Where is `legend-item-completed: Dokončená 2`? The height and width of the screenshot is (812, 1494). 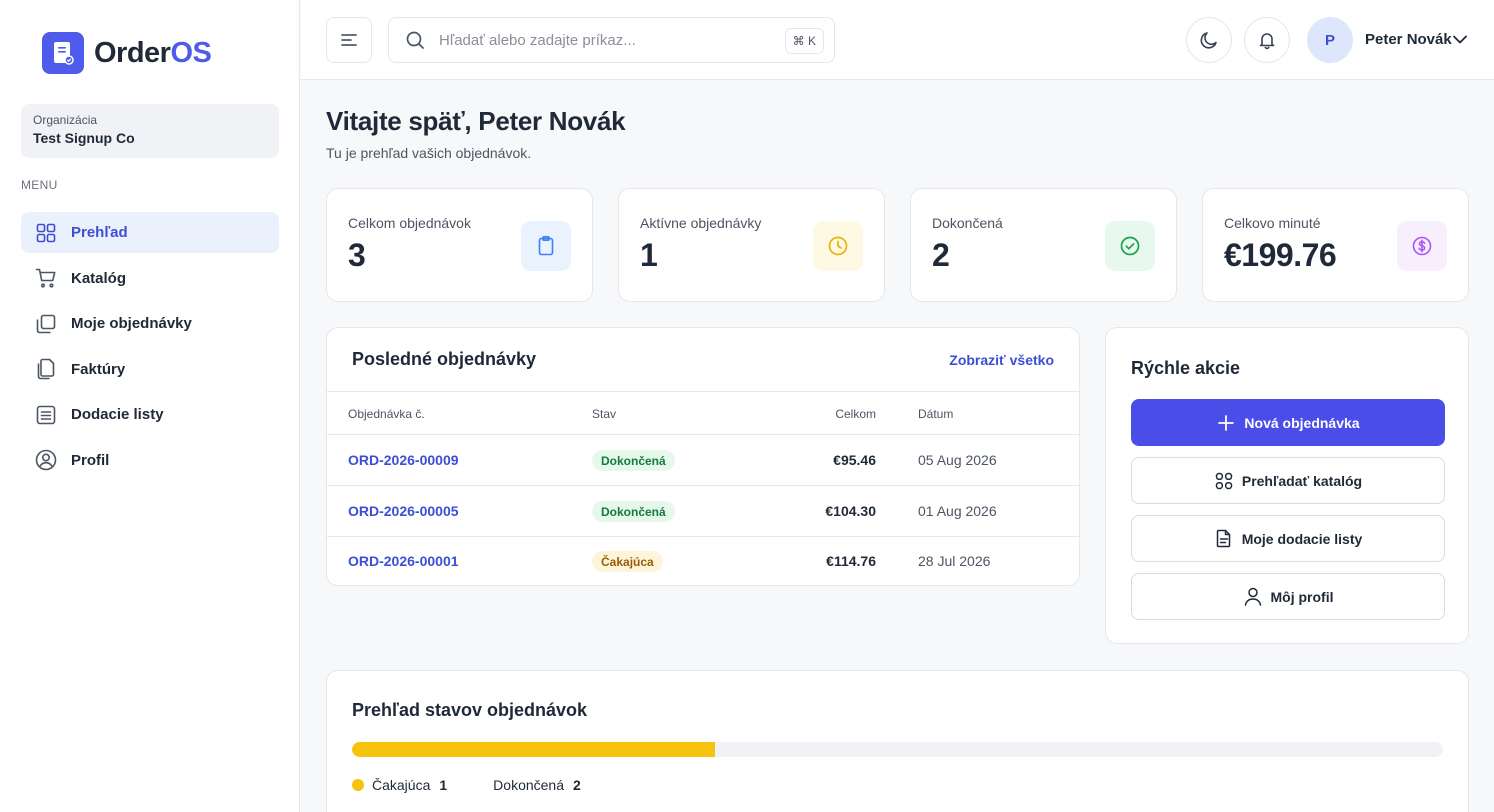
legend-item-completed: Dokončená 2 is located at coordinates (537, 785).